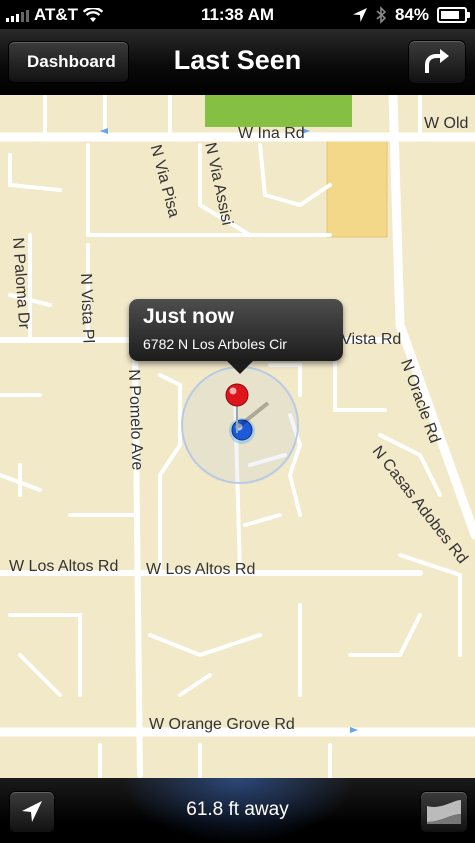 This screenshot has width=475, height=843. I want to click on callout-title: Just now, so click(189, 316).